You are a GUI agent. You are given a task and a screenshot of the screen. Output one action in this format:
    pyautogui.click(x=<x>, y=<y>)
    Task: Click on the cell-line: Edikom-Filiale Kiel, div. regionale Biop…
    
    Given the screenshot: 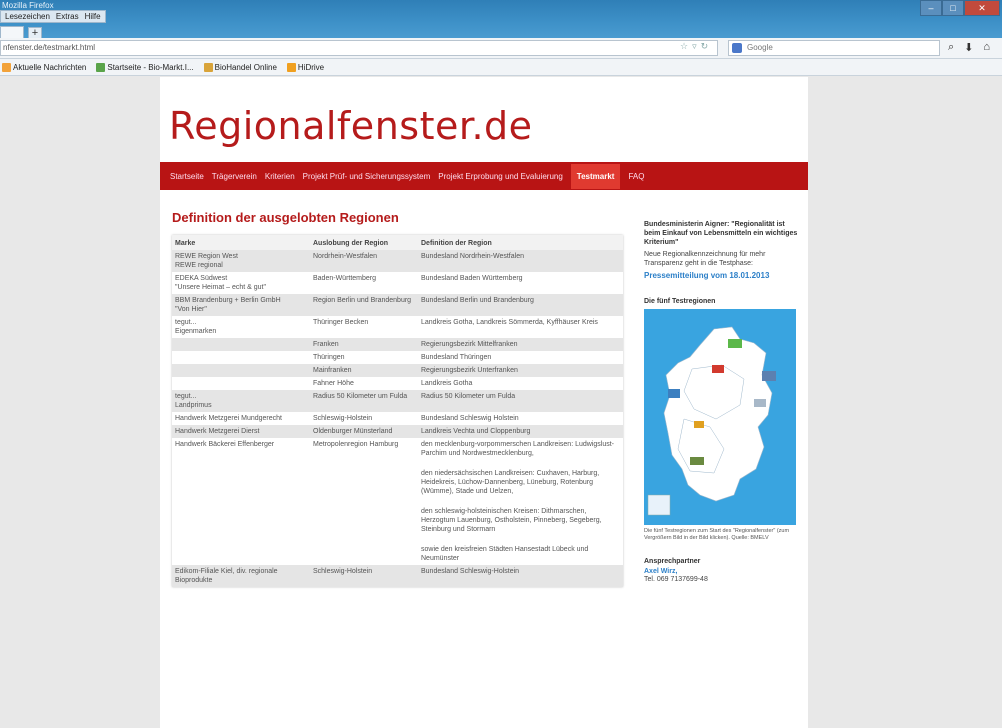 What is the action you would take?
    pyautogui.click(x=226, y=576)
    